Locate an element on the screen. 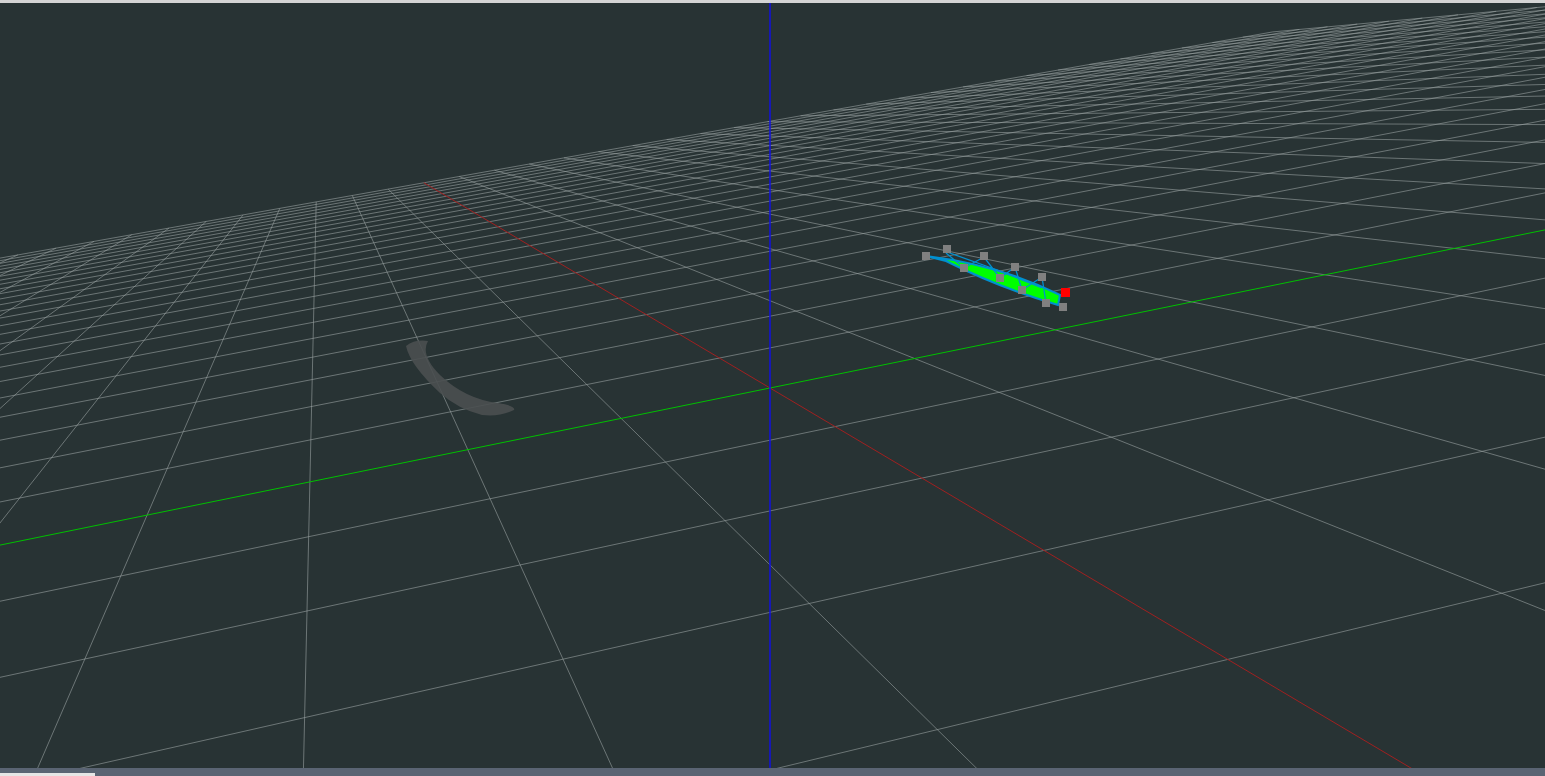 This screenshot has height=776, width=1545. scroll-thumb is located at coordinates (47, 774).